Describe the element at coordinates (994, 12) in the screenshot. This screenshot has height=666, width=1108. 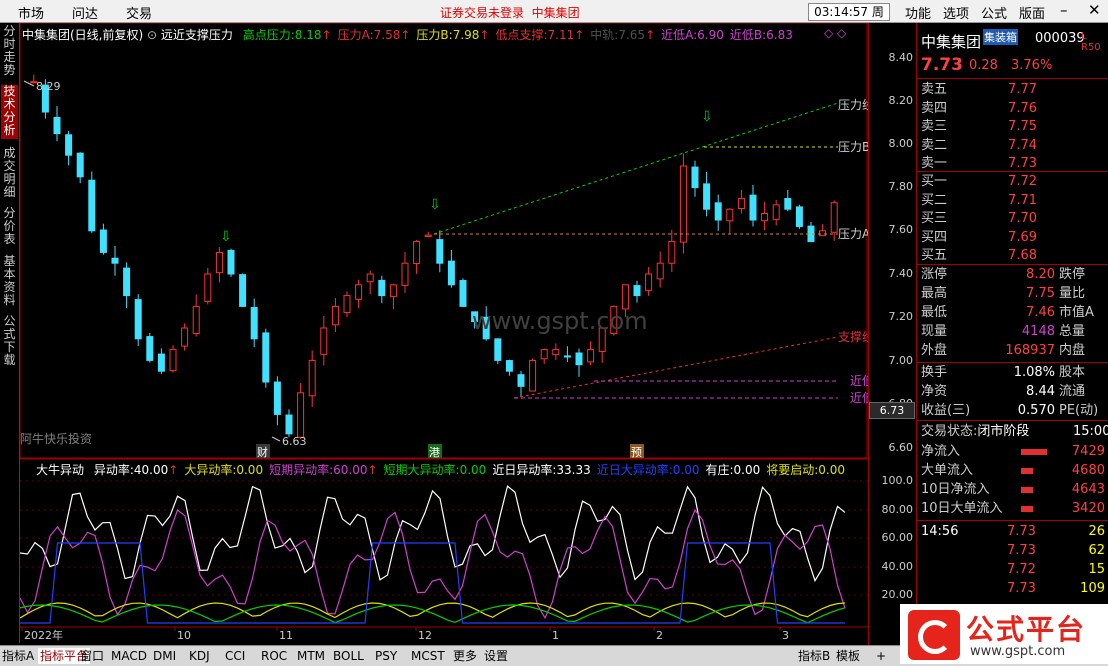
I see `menu-formula: 公式` at that location.